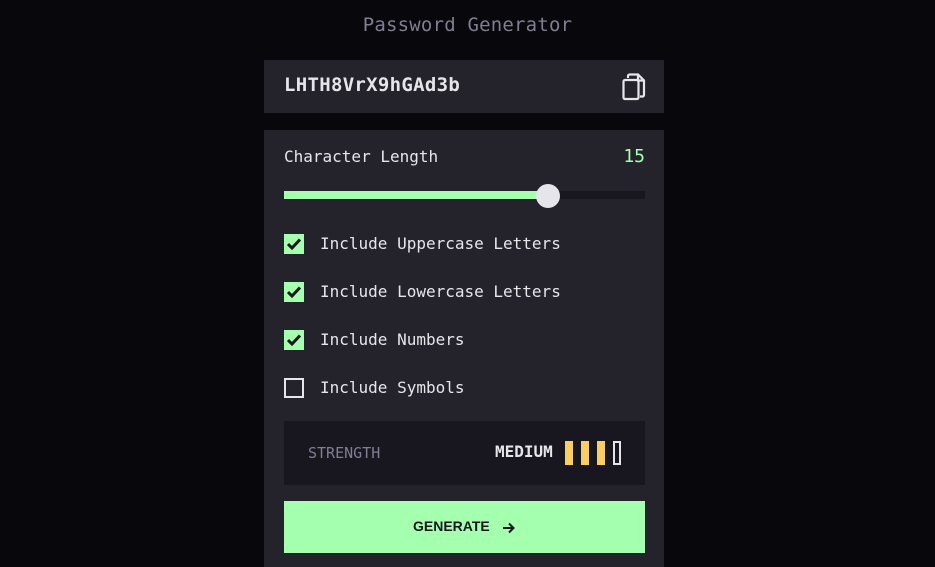 The height and width of the screenshot is (567, 935). I want to click on lowercase-checkbox, so click(294, 292).